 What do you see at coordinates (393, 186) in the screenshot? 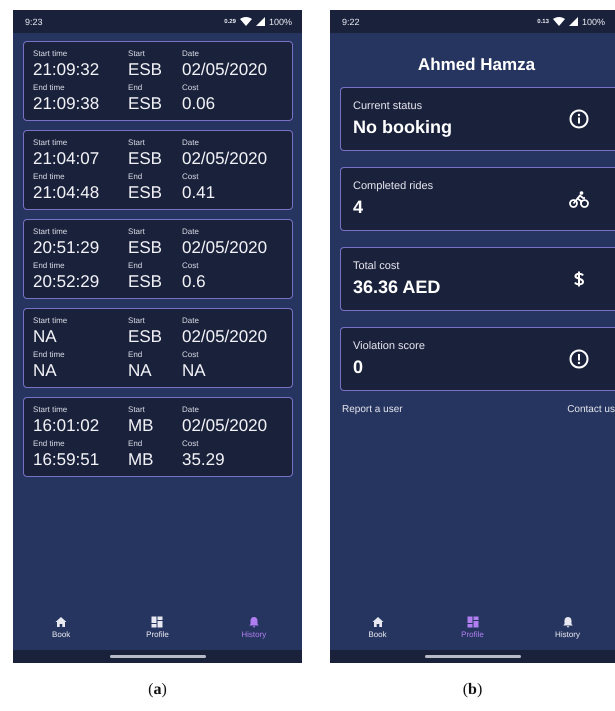
I see `stat-label: Completed rides` at bounding box center [393, 186].